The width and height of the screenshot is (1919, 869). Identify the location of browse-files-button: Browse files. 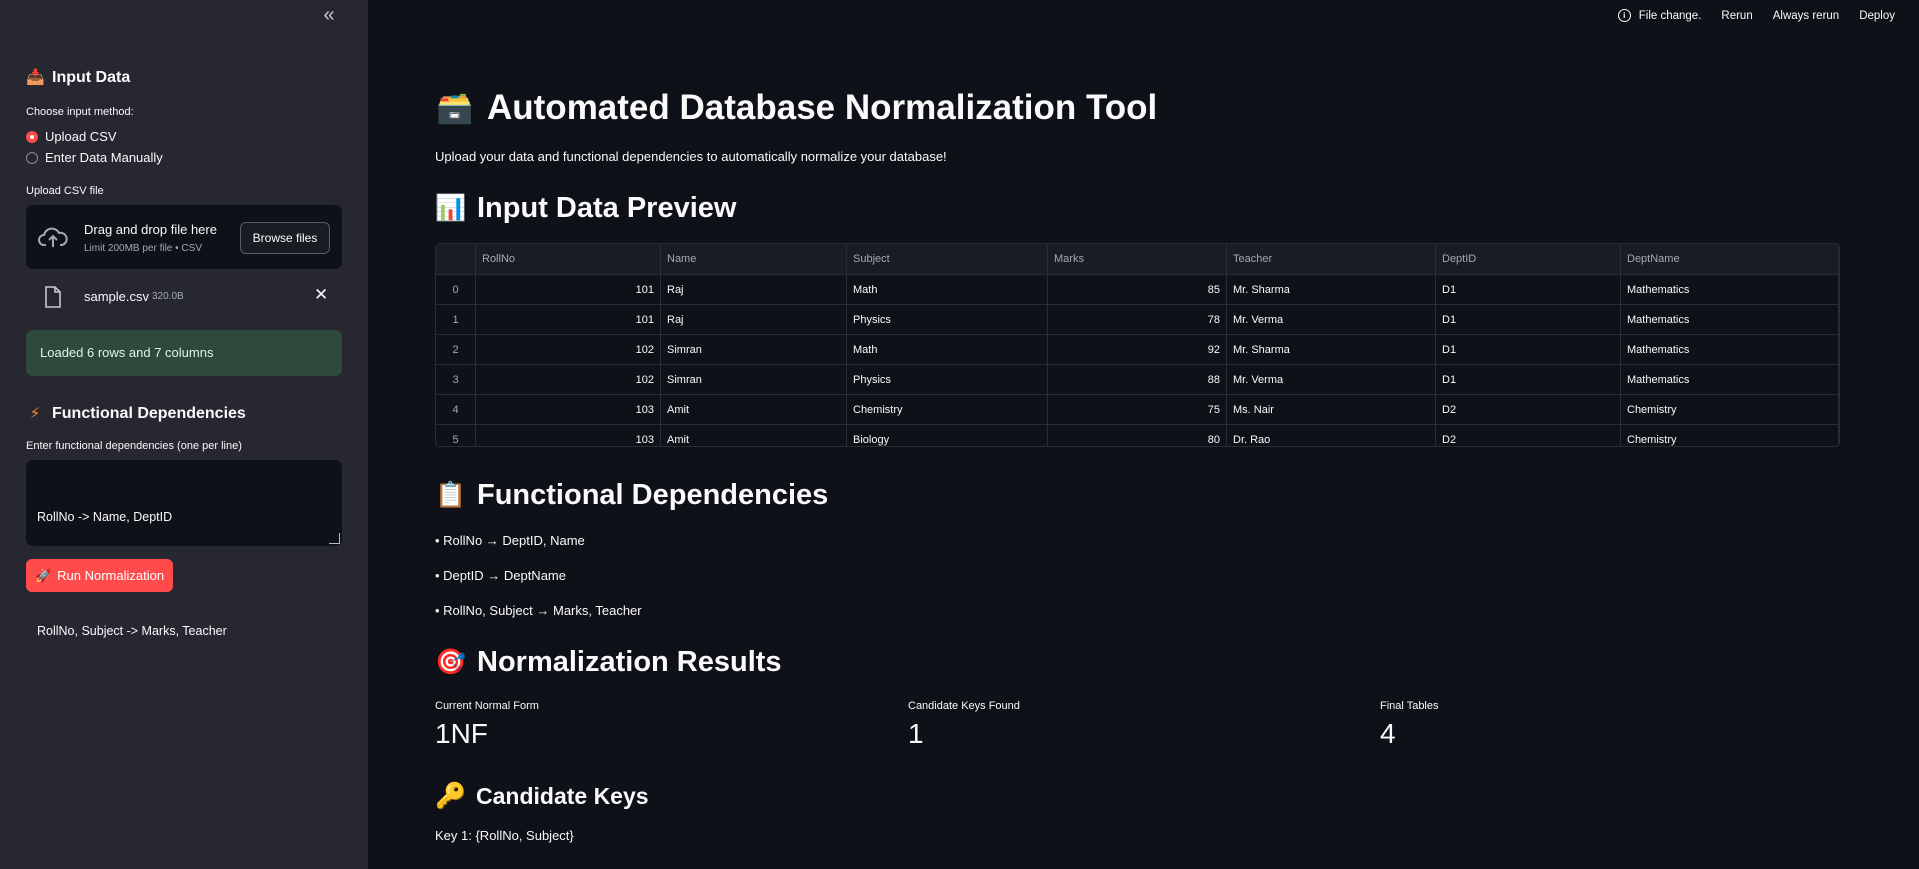
(285, 238).